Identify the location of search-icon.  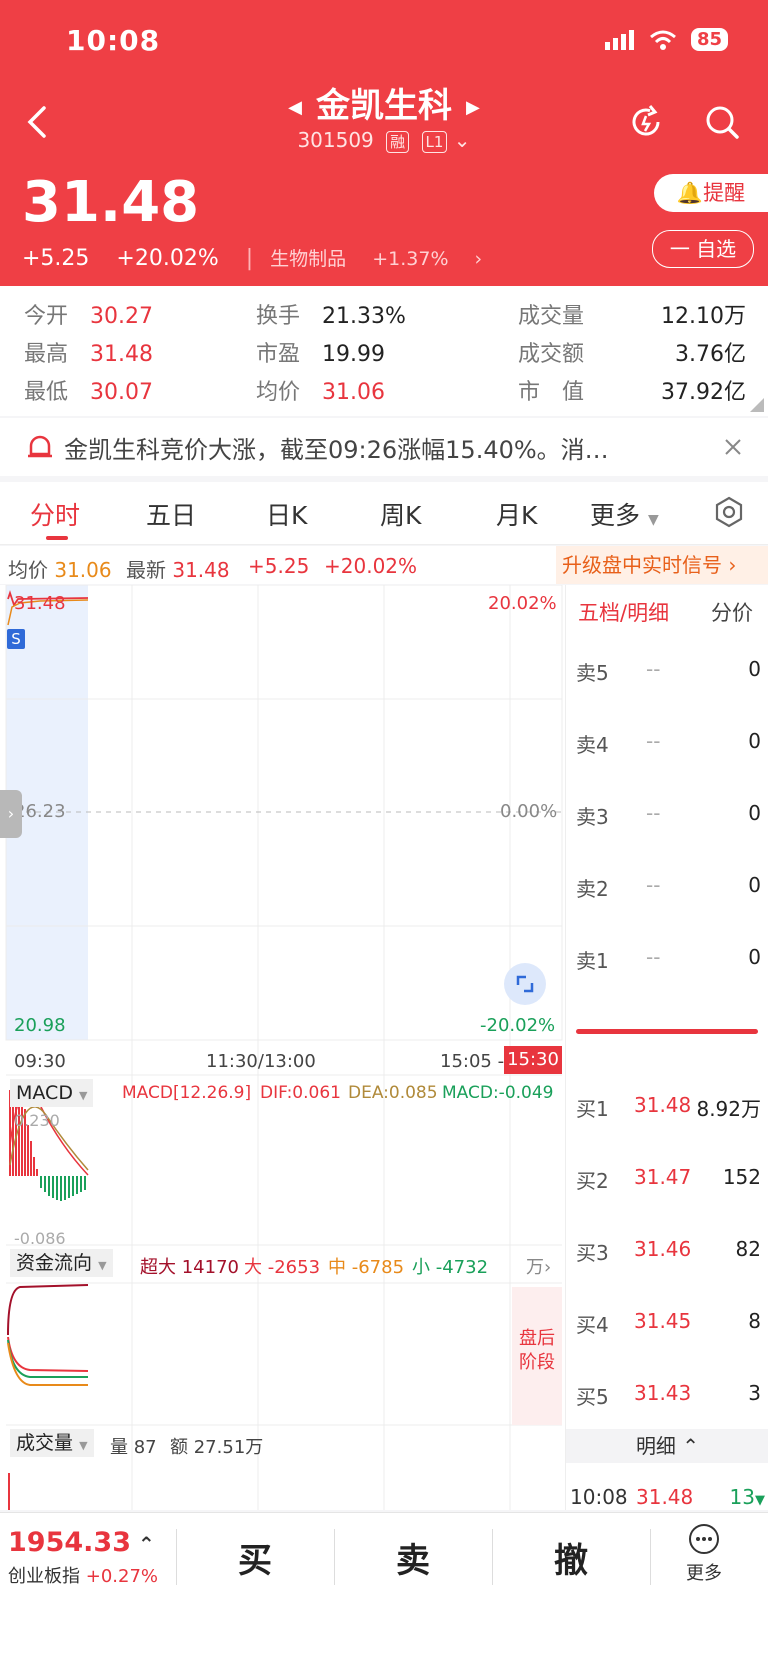
(722, 122).